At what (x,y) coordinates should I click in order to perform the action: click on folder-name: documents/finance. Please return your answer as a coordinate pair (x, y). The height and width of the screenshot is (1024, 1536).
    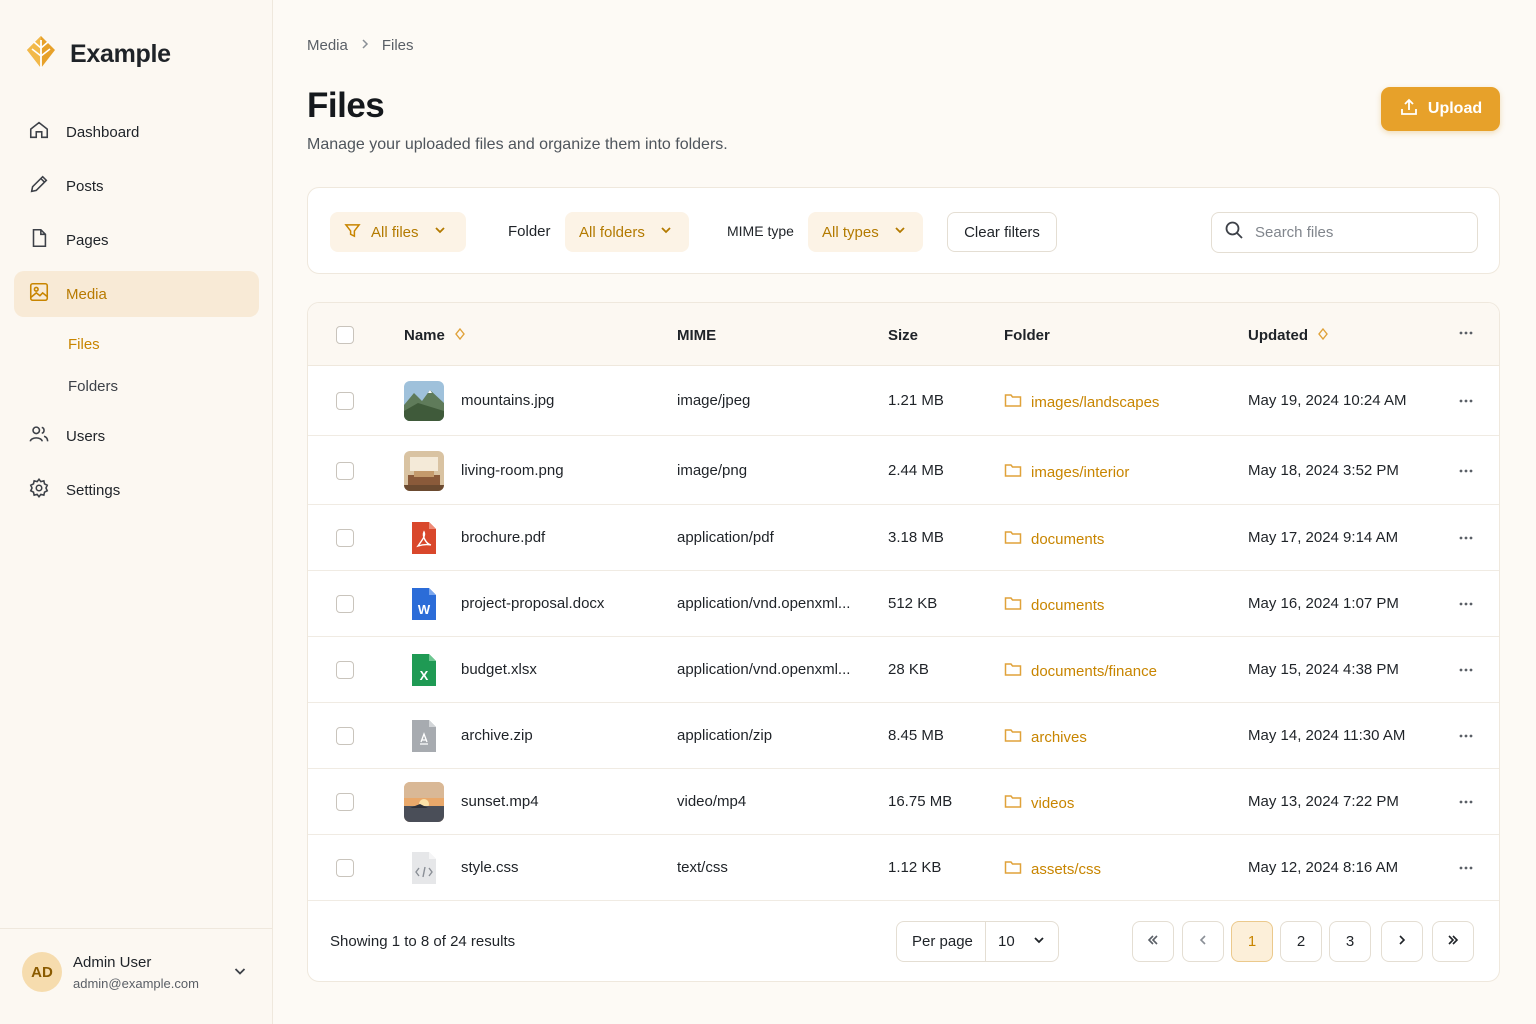
    Looking at the image, I should click on (1094, 671).